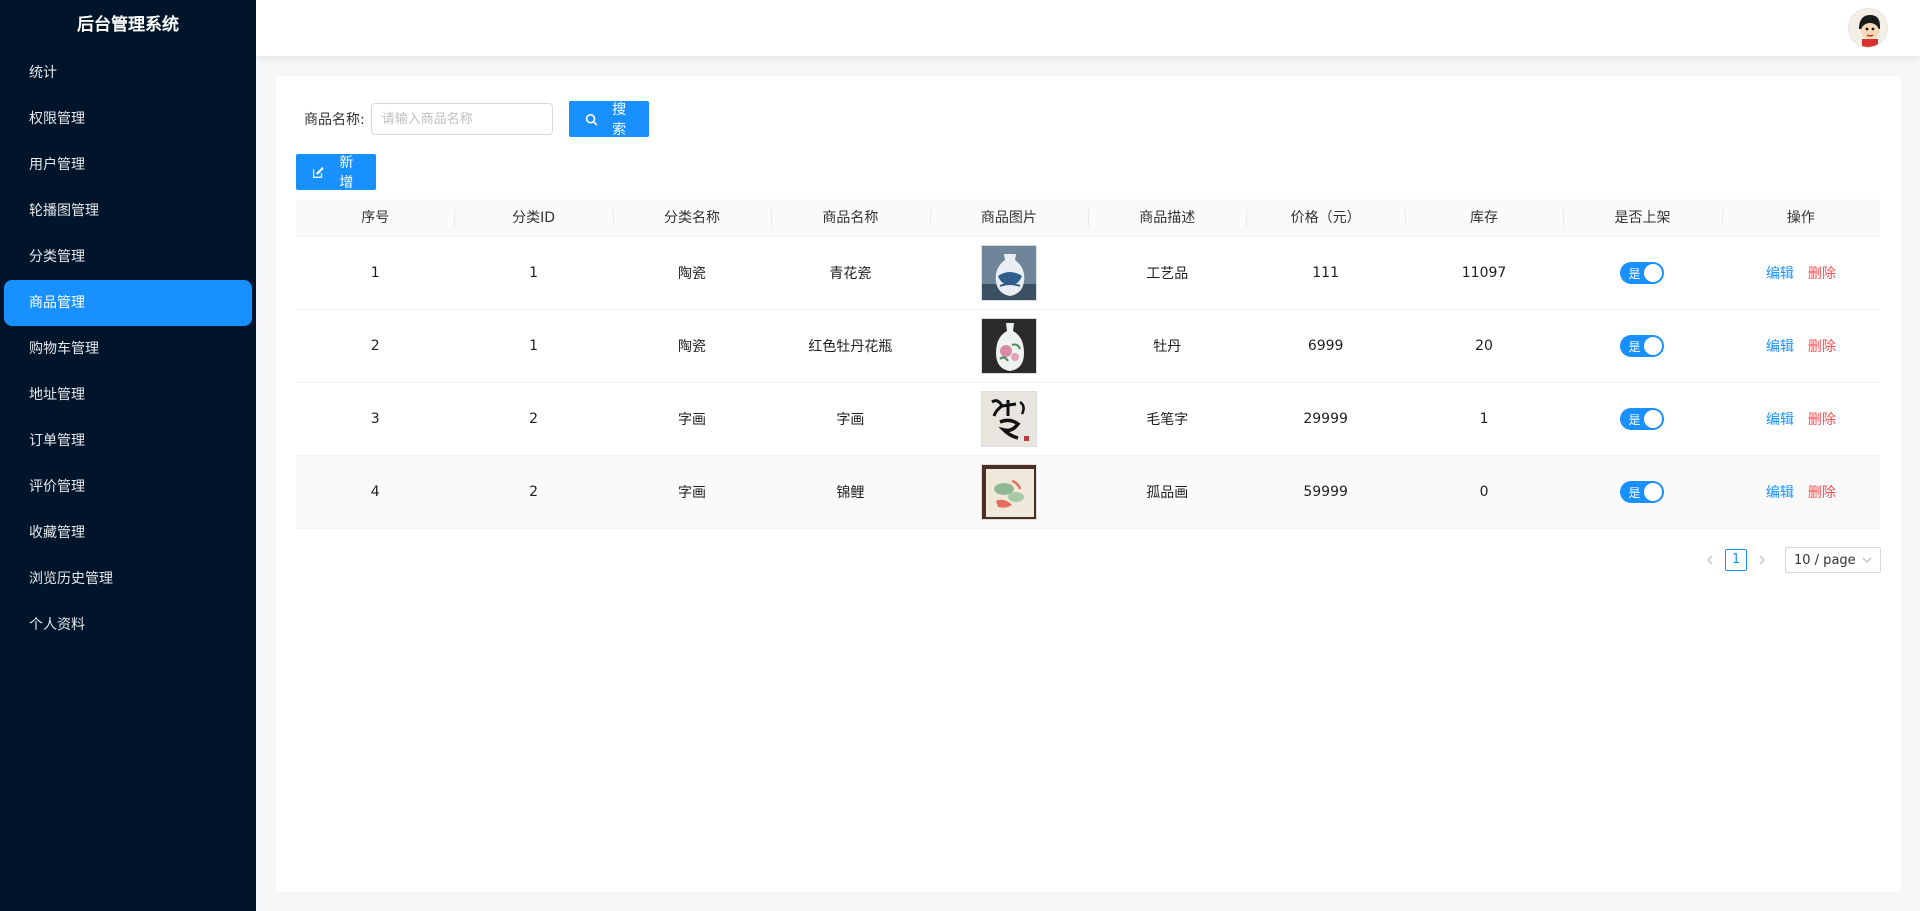 The width and height of the screenshot is (1920, 911). Describe the element at coordinates (128, 579) in the screenshot. I see `sidebar-item-history: 浏览历史管理` at that location.